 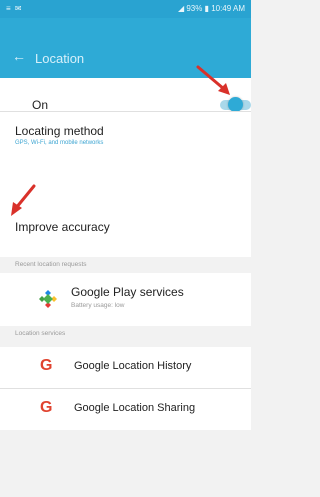 I want to click on improve-accuracy-label: Improve accuracy, so click(x=62, y=227).